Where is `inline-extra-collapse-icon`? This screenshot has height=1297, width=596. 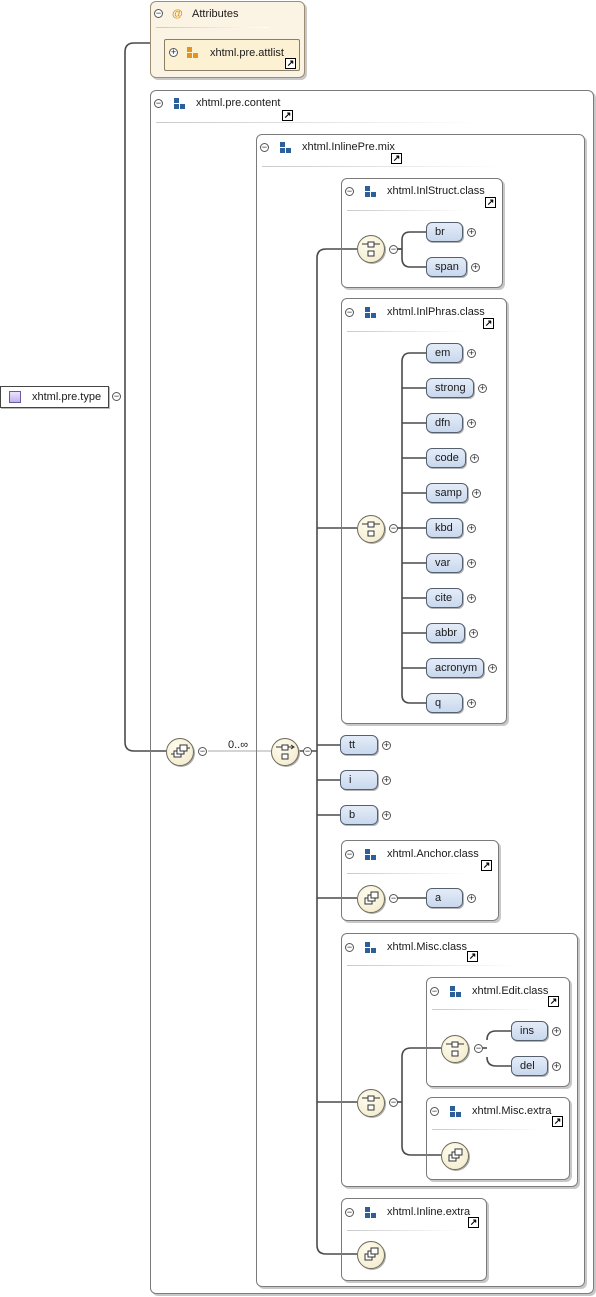
inline-extra-collapse-icon is located at coordinates (349, 1212).